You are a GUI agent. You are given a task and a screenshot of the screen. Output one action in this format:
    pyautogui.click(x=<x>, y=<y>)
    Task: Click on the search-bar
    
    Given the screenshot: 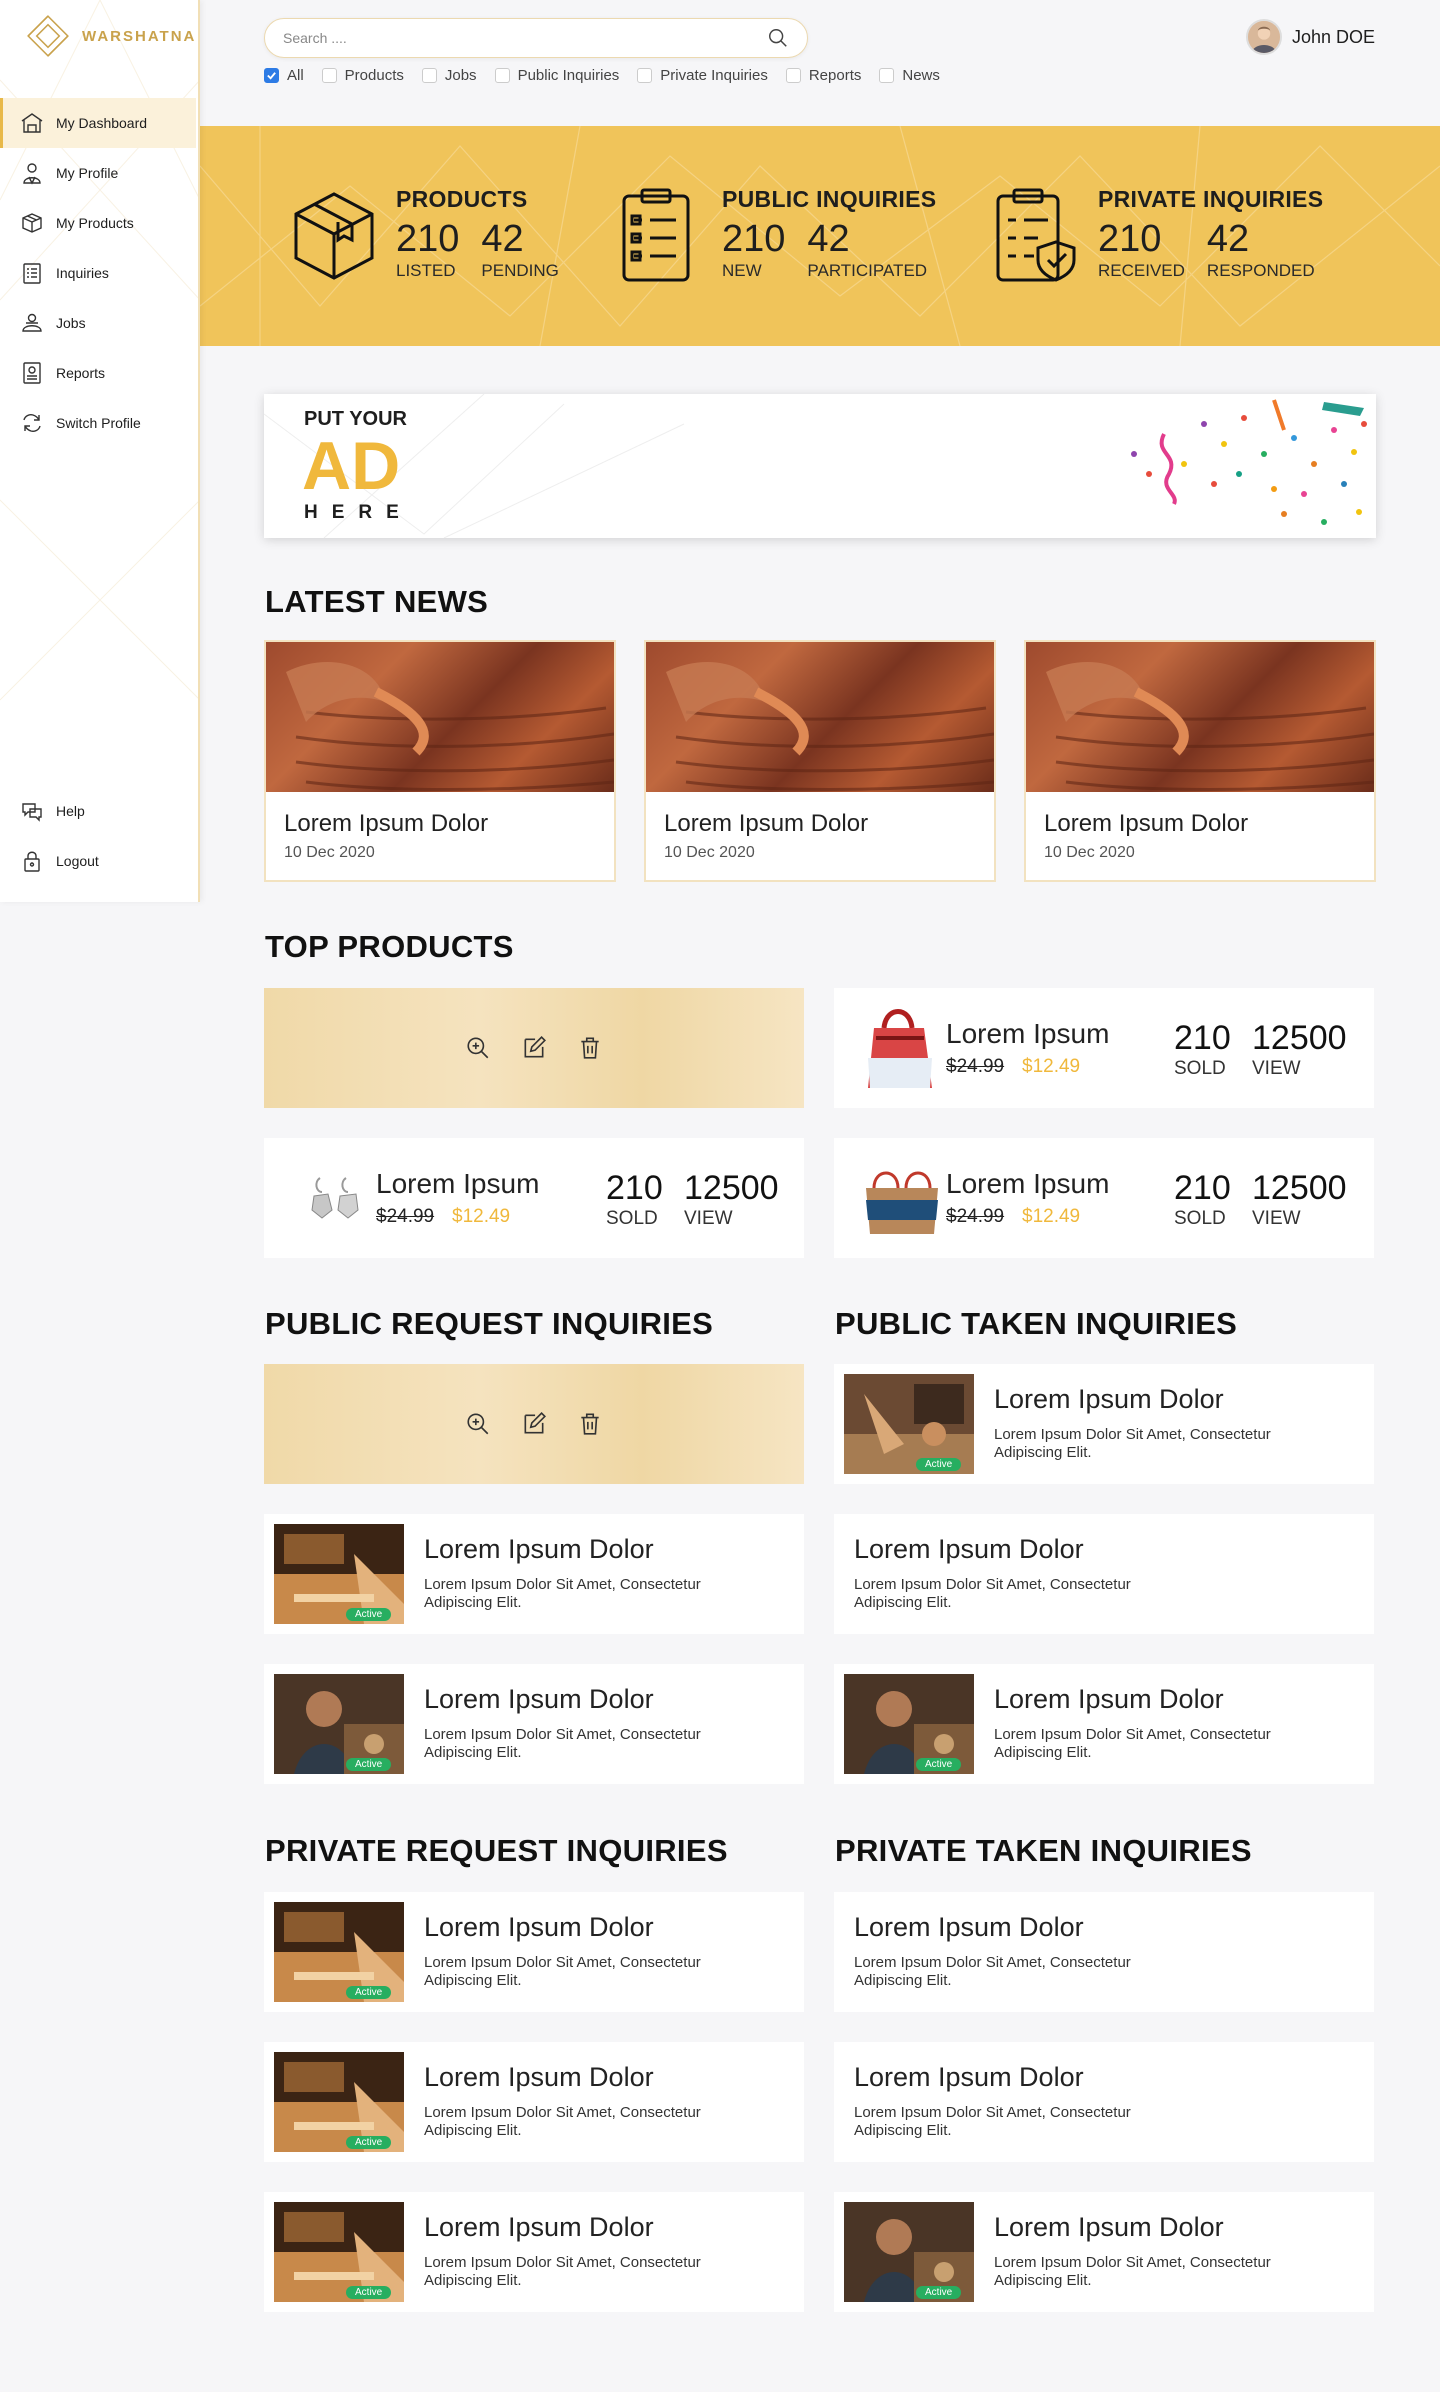 What is the action you would take?
    pyautogui.click(x=536, y=38)
    